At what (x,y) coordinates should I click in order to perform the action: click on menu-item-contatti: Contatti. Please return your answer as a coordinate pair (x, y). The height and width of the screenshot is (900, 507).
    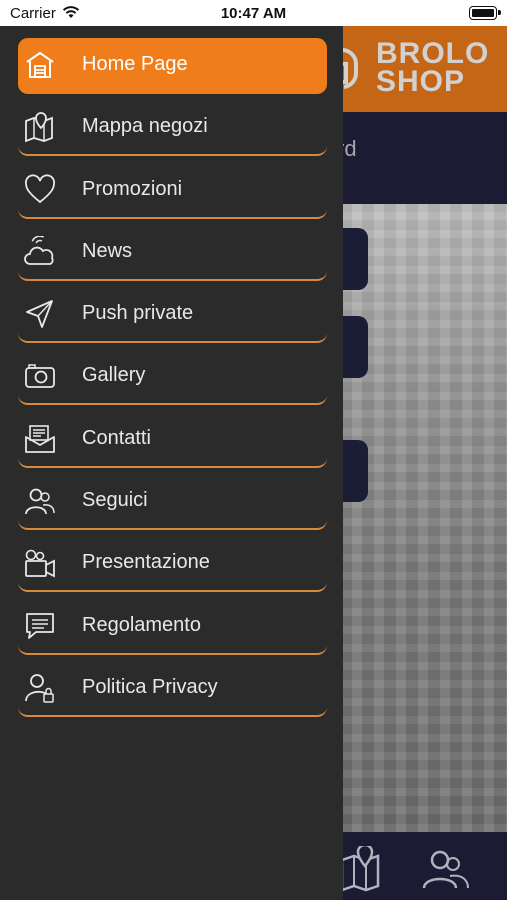
    Looking at the image, I should click on (172, 440).